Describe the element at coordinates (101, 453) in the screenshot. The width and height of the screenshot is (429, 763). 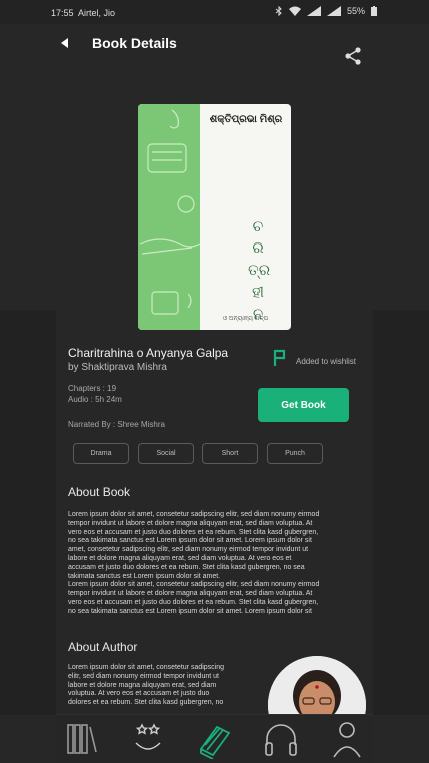
I see `tag-drama: Drama` at that location.